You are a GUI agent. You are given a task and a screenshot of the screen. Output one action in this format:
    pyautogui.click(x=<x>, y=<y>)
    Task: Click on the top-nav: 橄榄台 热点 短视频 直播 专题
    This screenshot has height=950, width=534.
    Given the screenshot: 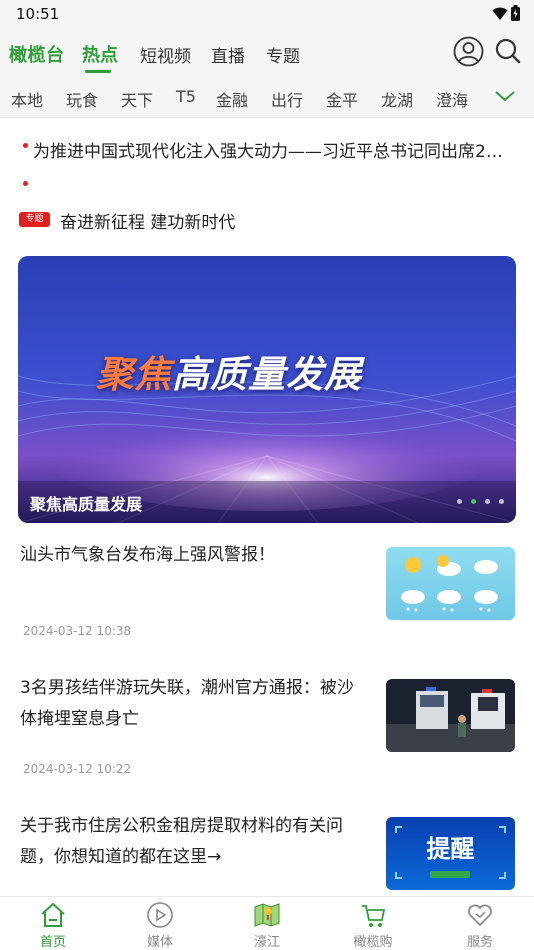 What is the action you would take?
    pyautogui.click(x=267, y=52)
    